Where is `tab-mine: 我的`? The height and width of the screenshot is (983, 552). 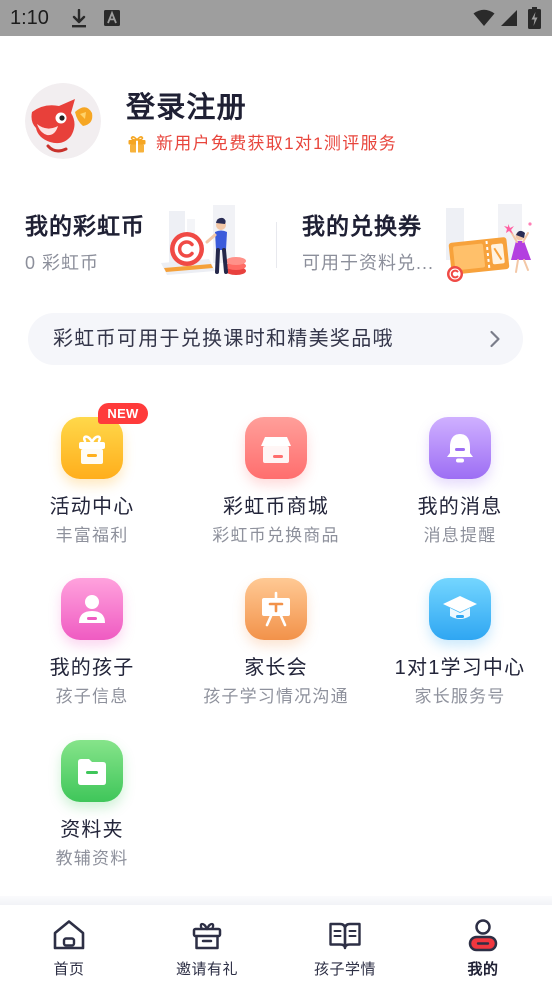 tab-mine: 我的 is located at coordinates (483, 944).